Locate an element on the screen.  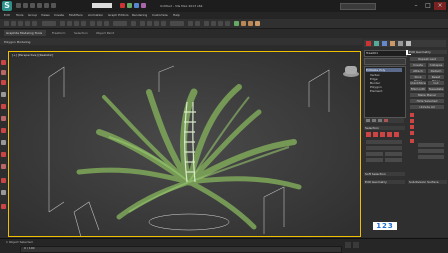
quickslice-button: QuickSlice is located at coordinates (418, 83).